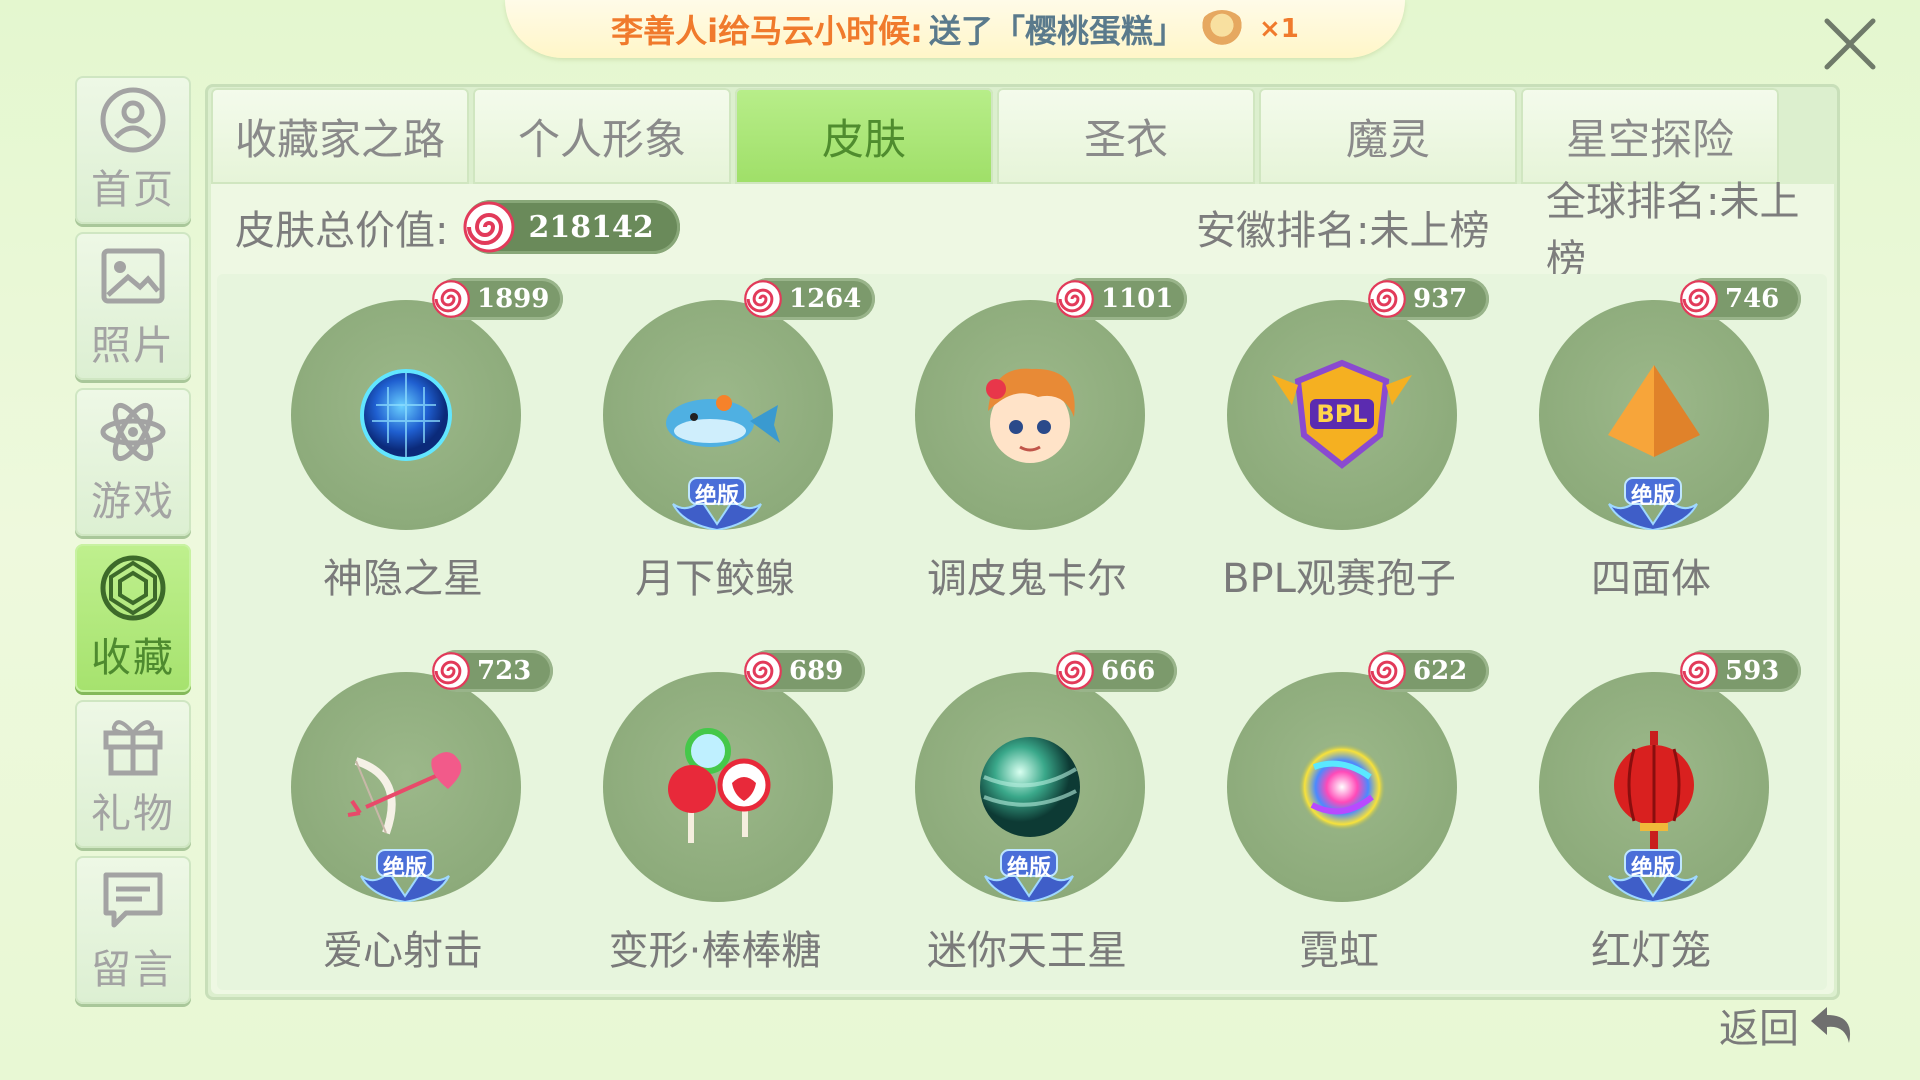 This screenshot has height=1080, width=1920. I want to click on sidebar-item-collection: 收藏, so click(133, 618).